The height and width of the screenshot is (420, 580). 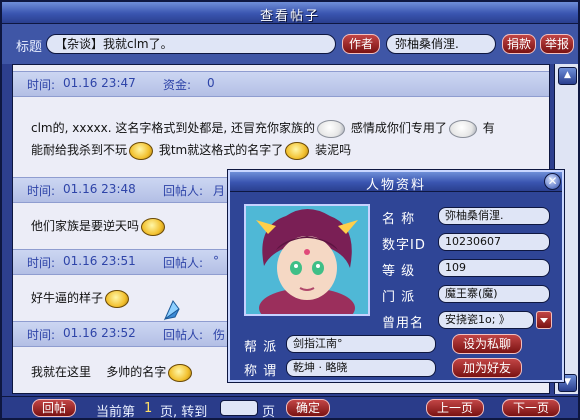 I want to click on prev-page-button: 上一页, so click(x=455, y=408).